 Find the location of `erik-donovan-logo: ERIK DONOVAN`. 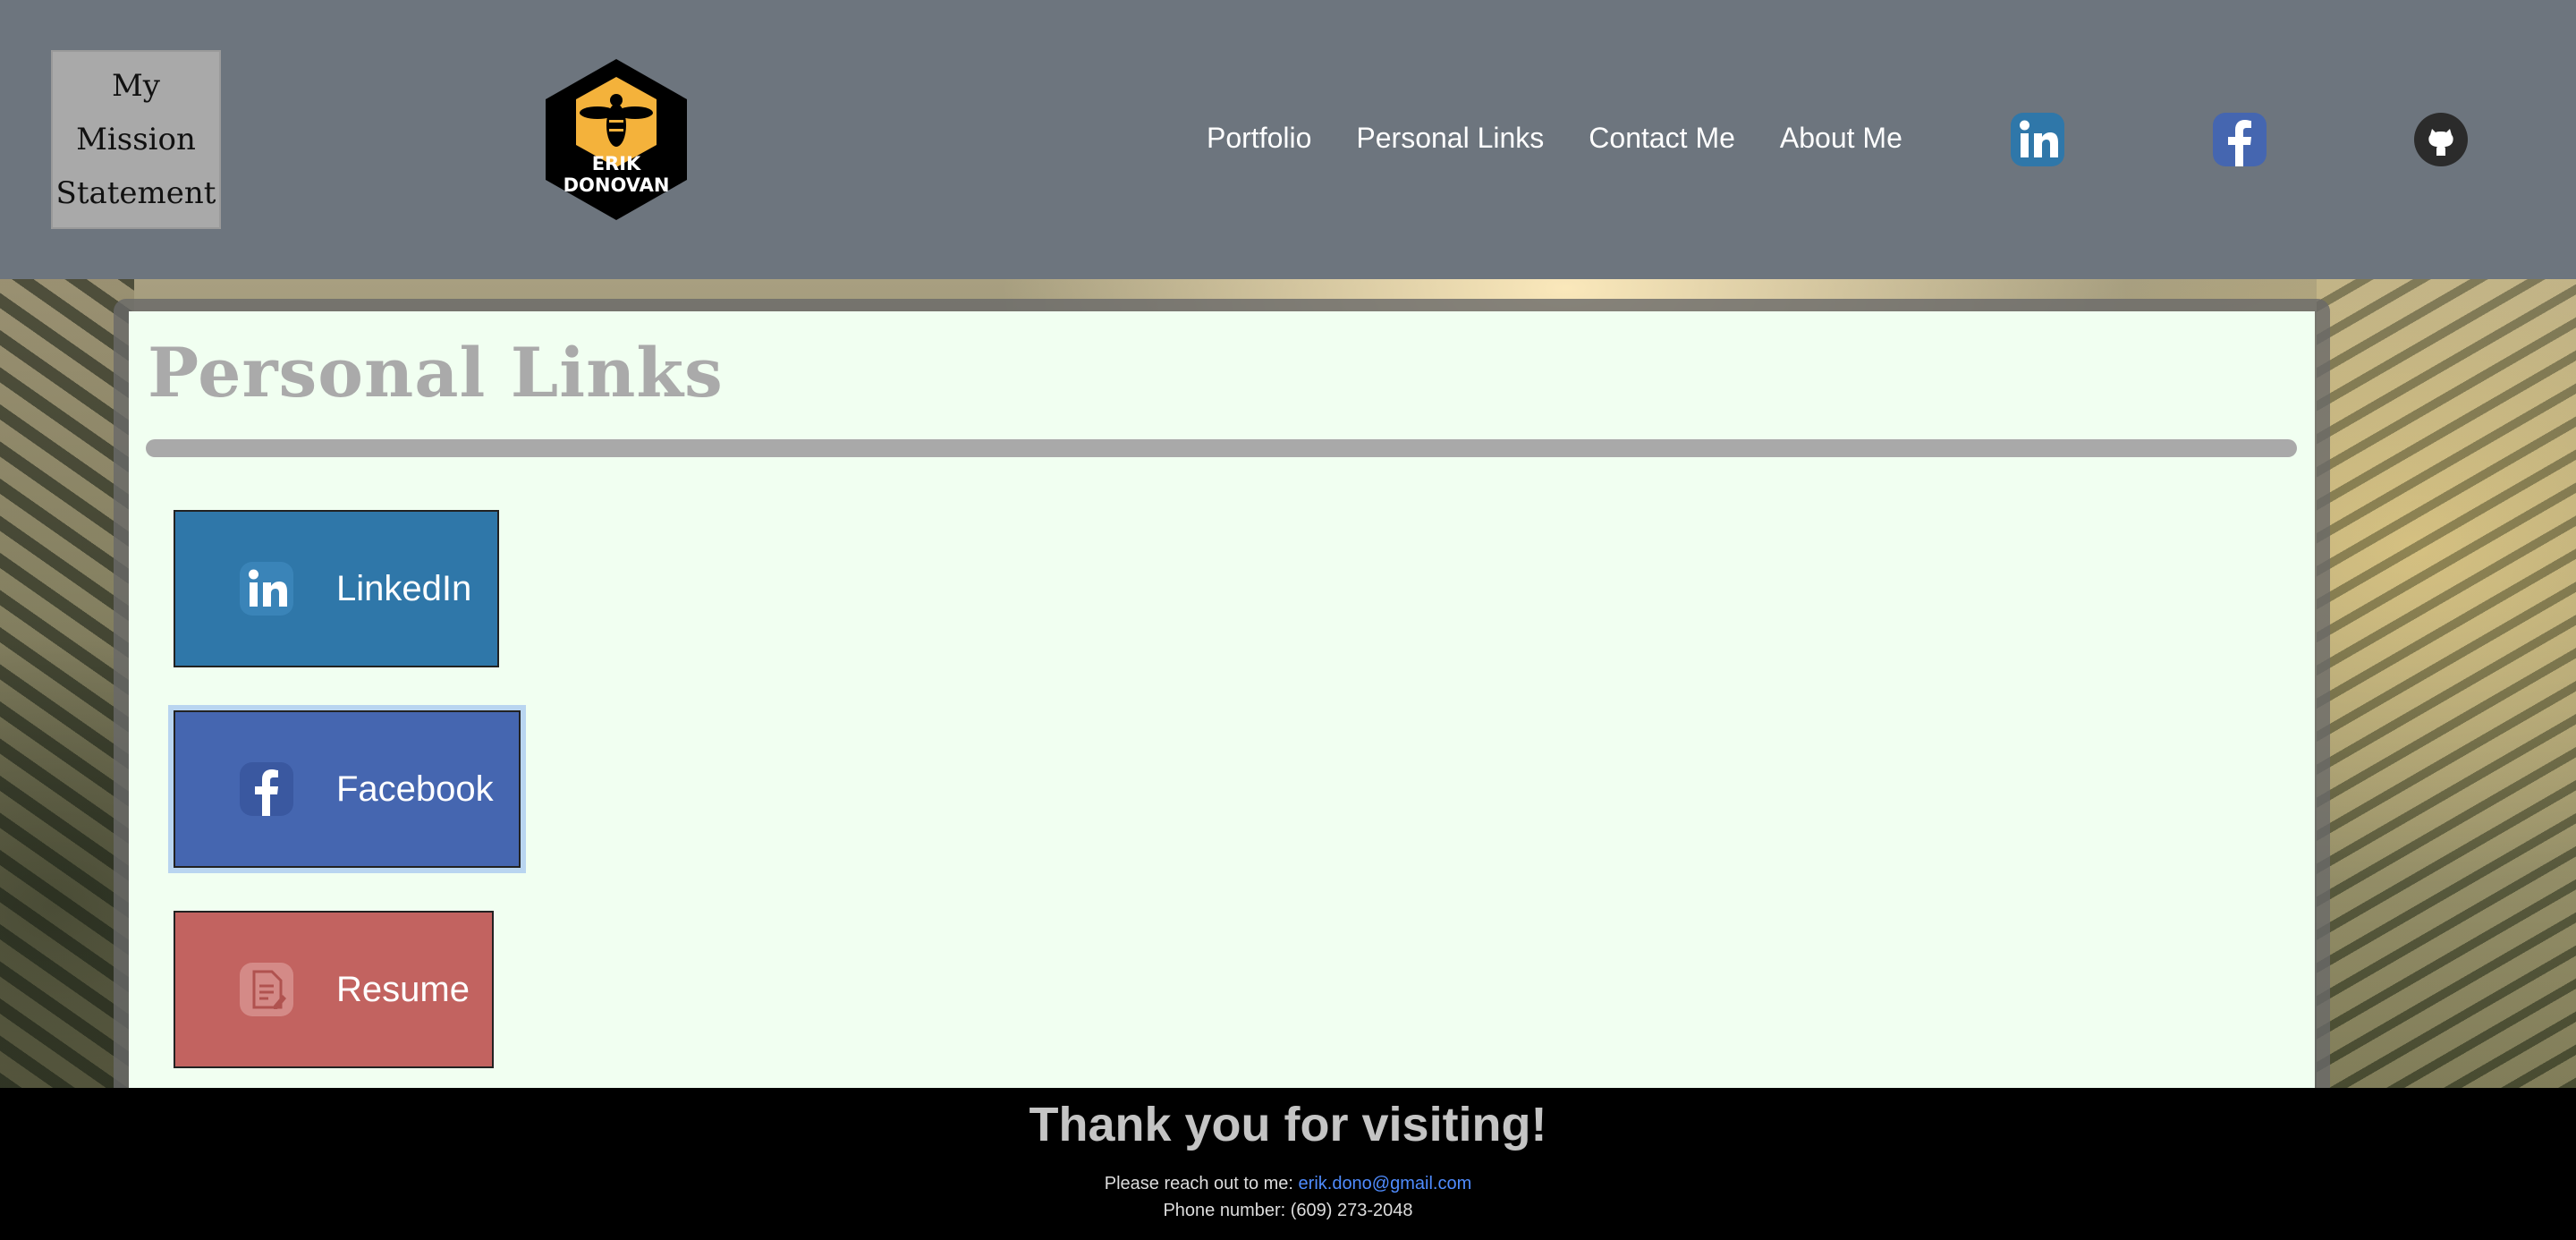

erik-donovan-logo: ERIK DONOVAN is located at coordinates (616, 139).